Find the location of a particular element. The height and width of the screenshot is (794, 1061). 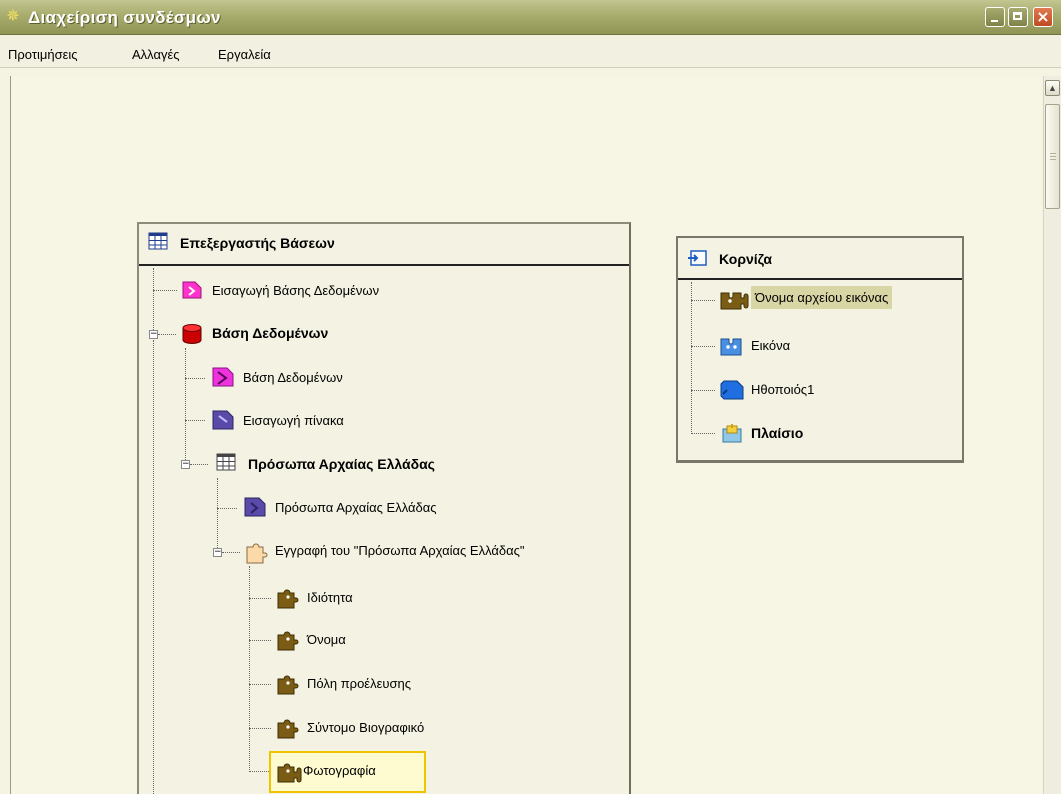

tree-item-import-table: Εισαγωγή πίνακα is located at coordinates (277, 420).